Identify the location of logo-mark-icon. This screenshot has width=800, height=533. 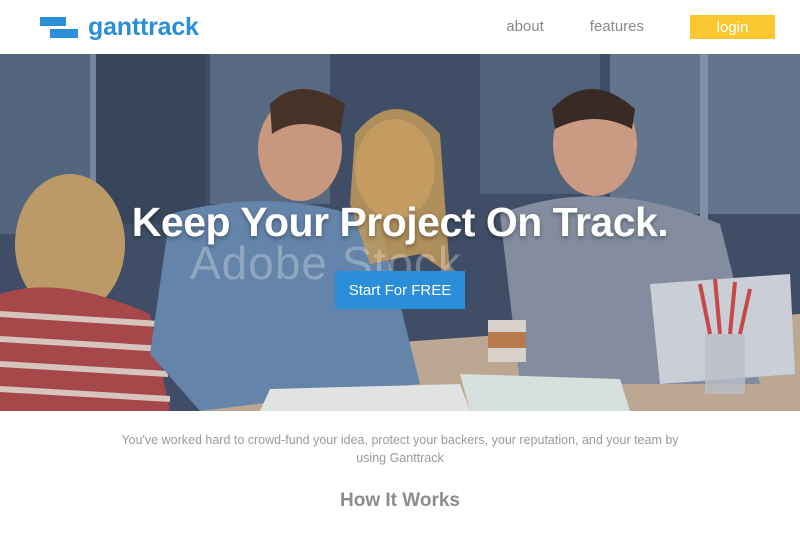
(60, 27).